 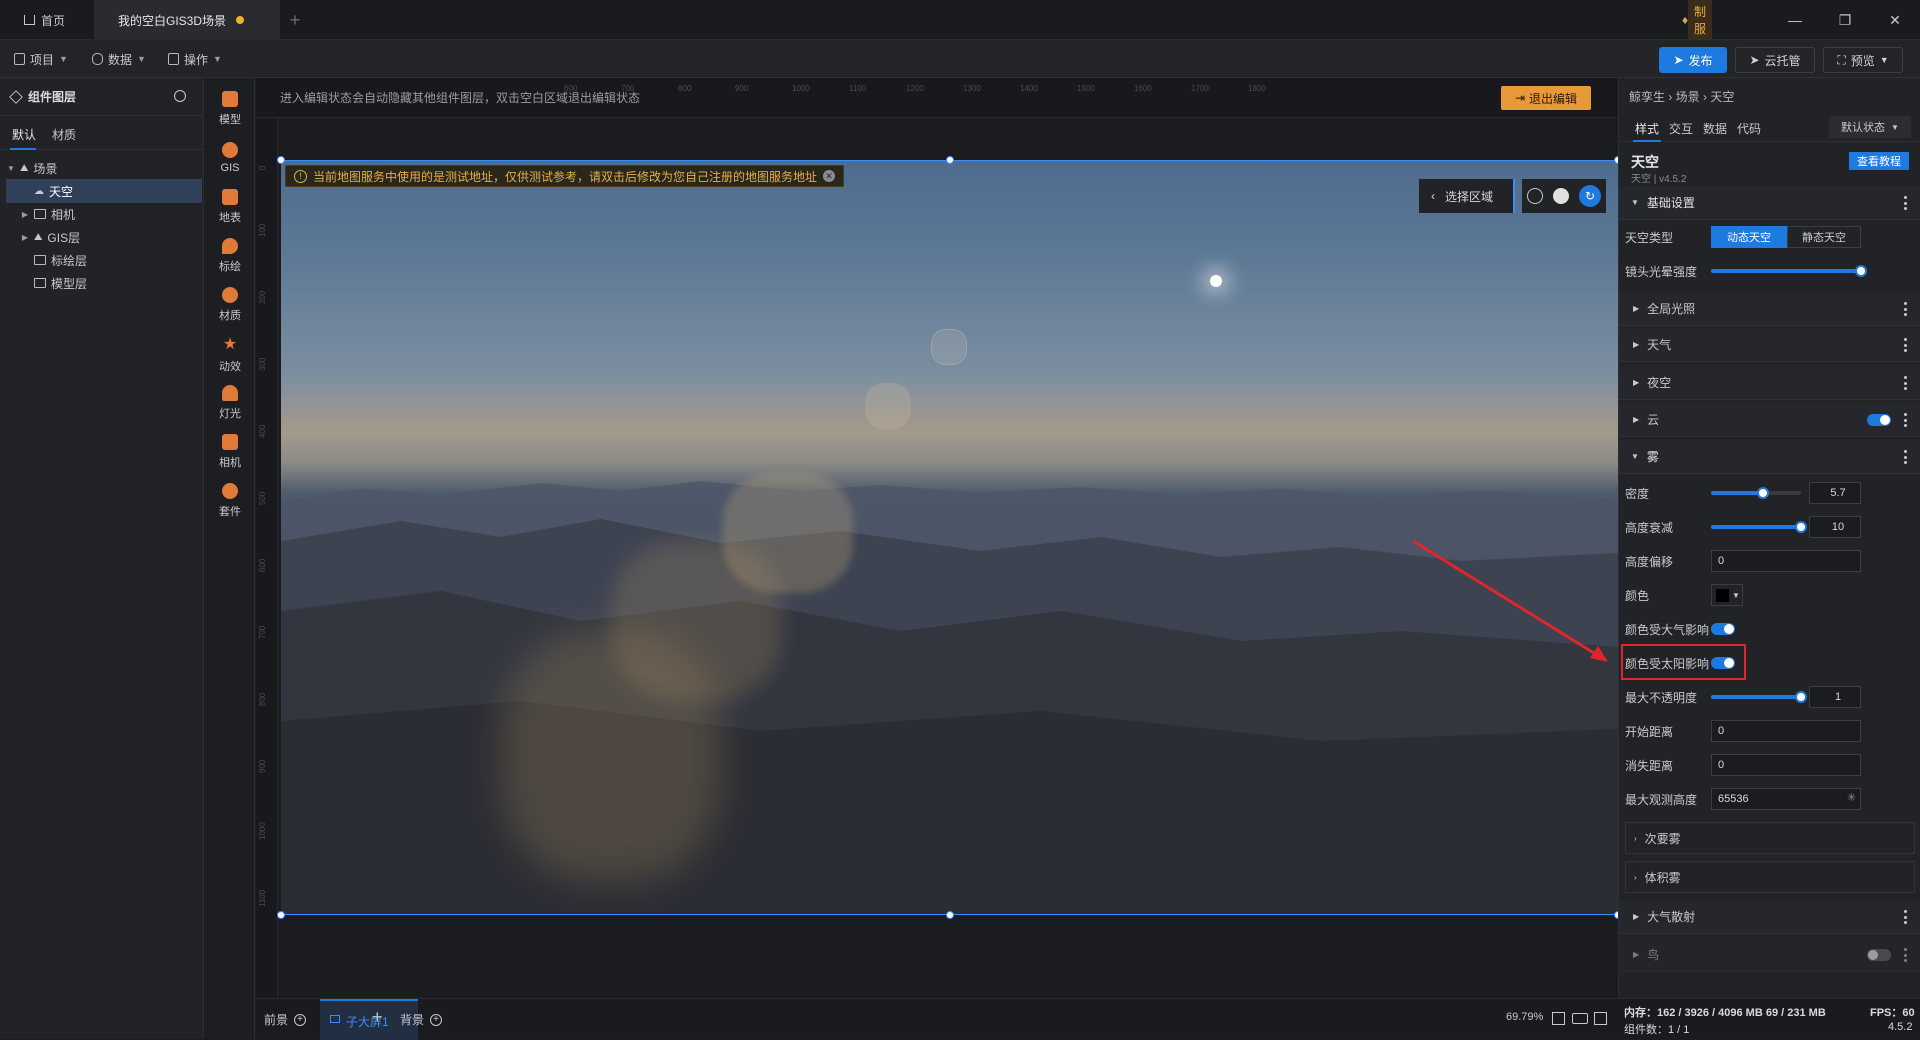 What do you see at coordinates (187, 20) in the screenshot?
I see `tab-scene: 我的空白GIS3D场景` at bounding box center [187, 20].